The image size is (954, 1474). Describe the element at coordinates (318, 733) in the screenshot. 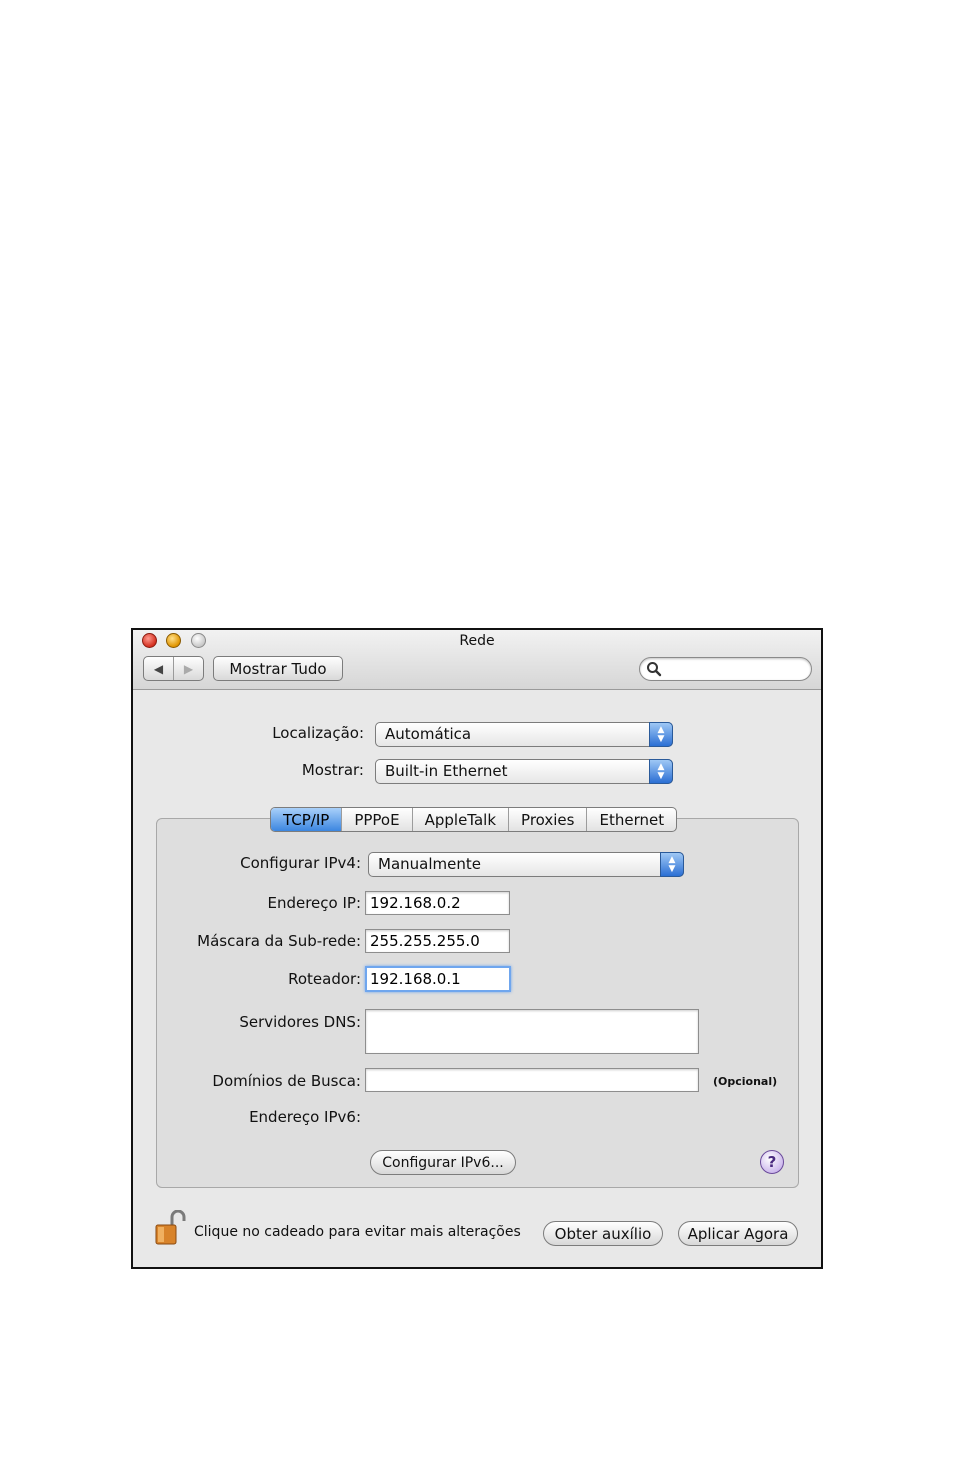

I see `location-label: Localização:` at that location.